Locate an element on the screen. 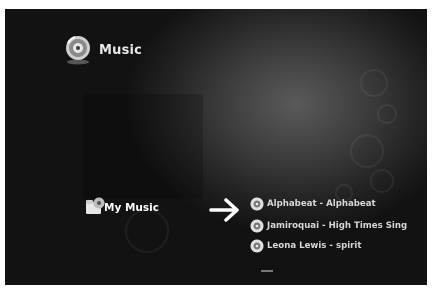 The height and width of the screenshot is (292, 432). more-items-indicator is located at coordinates (267, 271).